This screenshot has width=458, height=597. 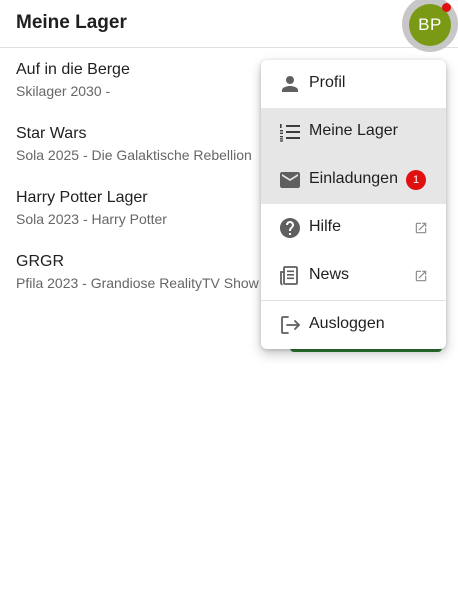 What do you see at coordinates (446, 7) in the screenshot?
I see `notification-dot` at bounding box center [446, 7].